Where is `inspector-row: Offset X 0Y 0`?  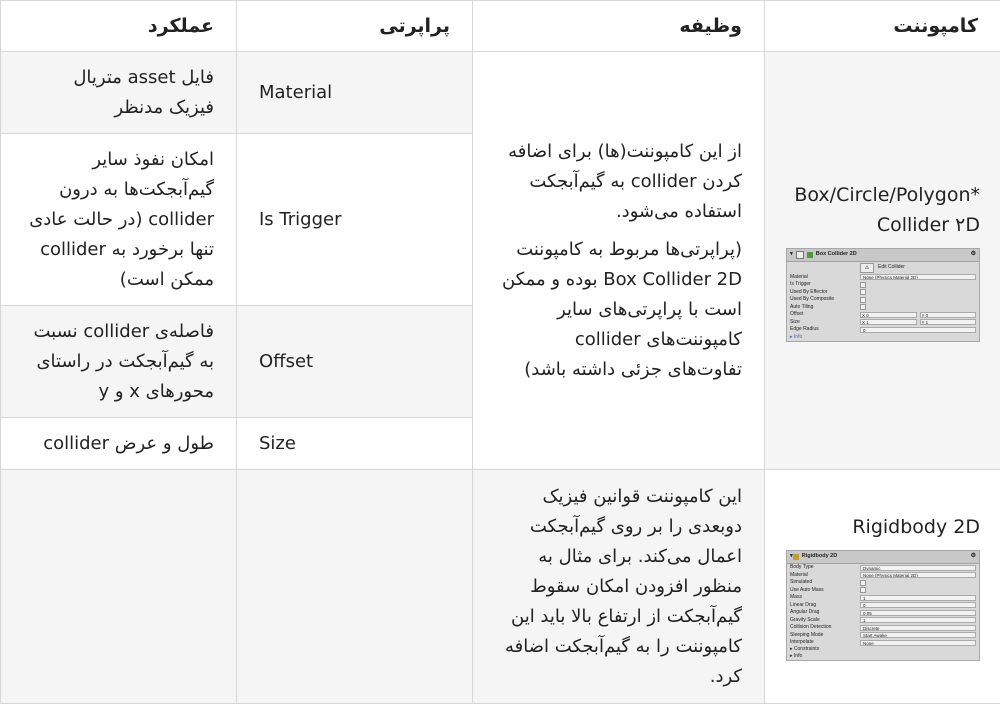 inspector-row: Offset X 0Y 0 is located at coordinates (883, 315).